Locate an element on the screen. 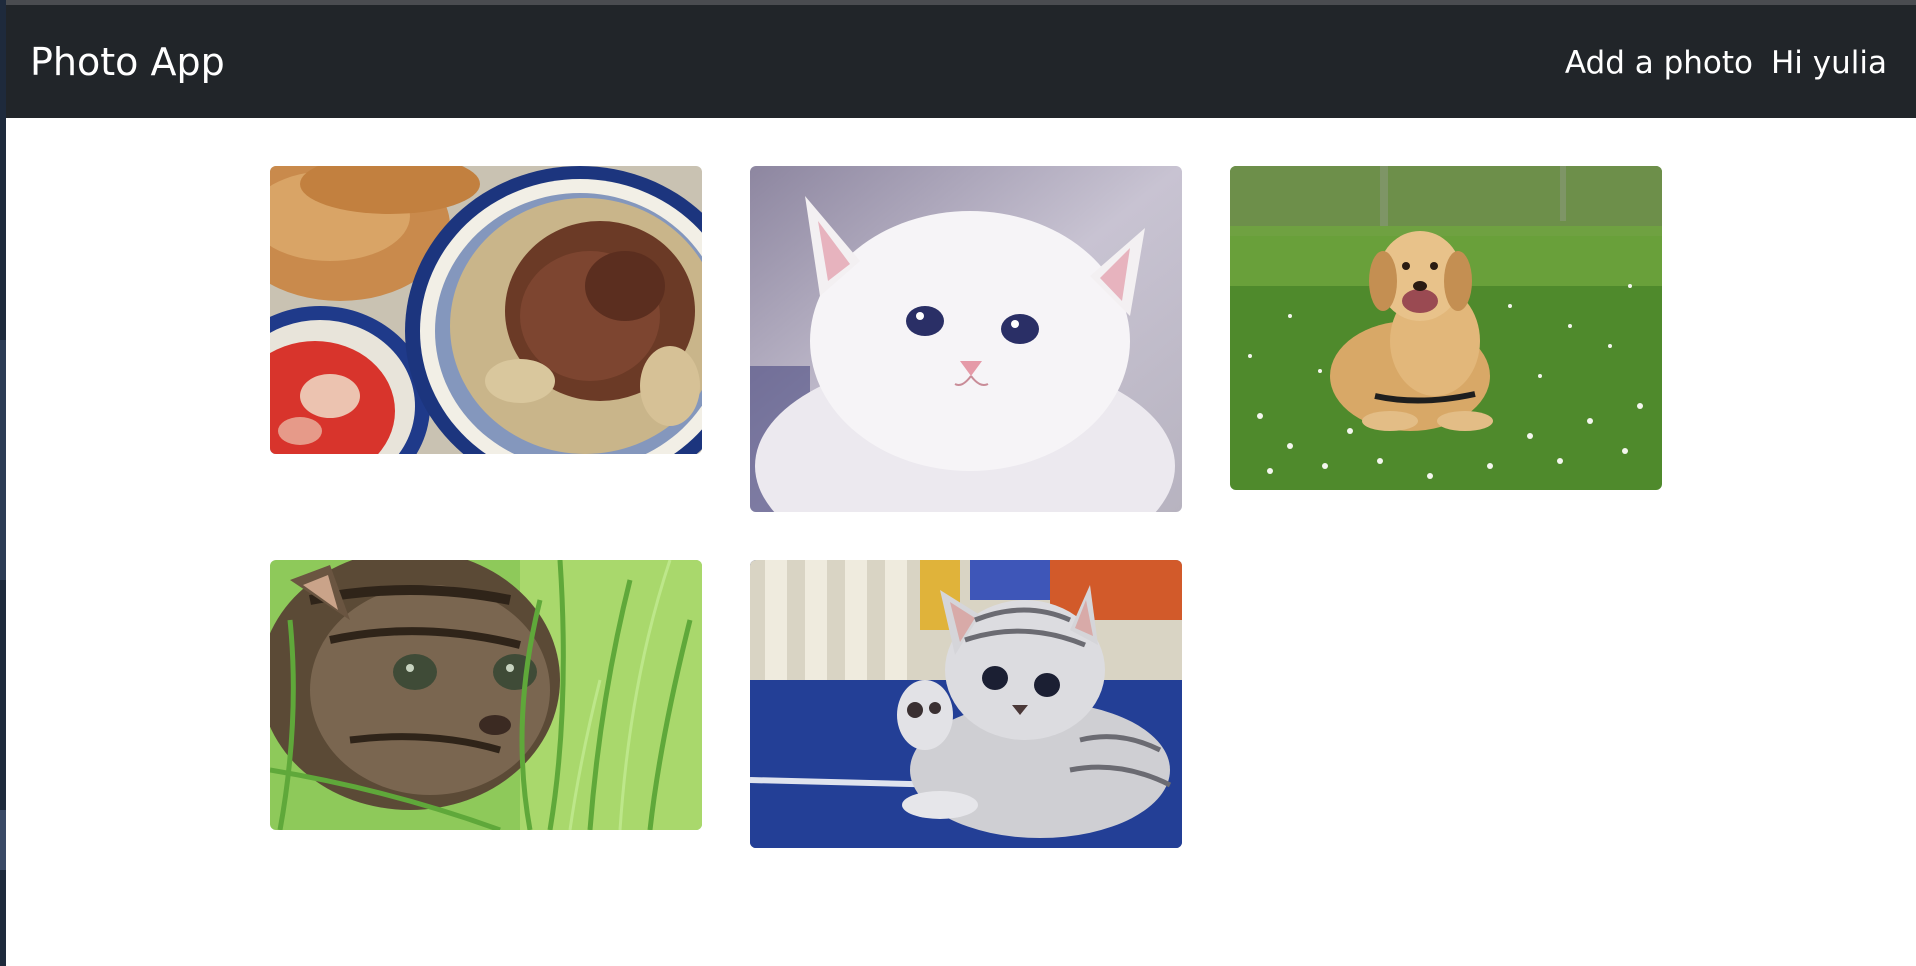 The image size is (1916, 966). white-kitten-image is located at coordinates (966, 339).